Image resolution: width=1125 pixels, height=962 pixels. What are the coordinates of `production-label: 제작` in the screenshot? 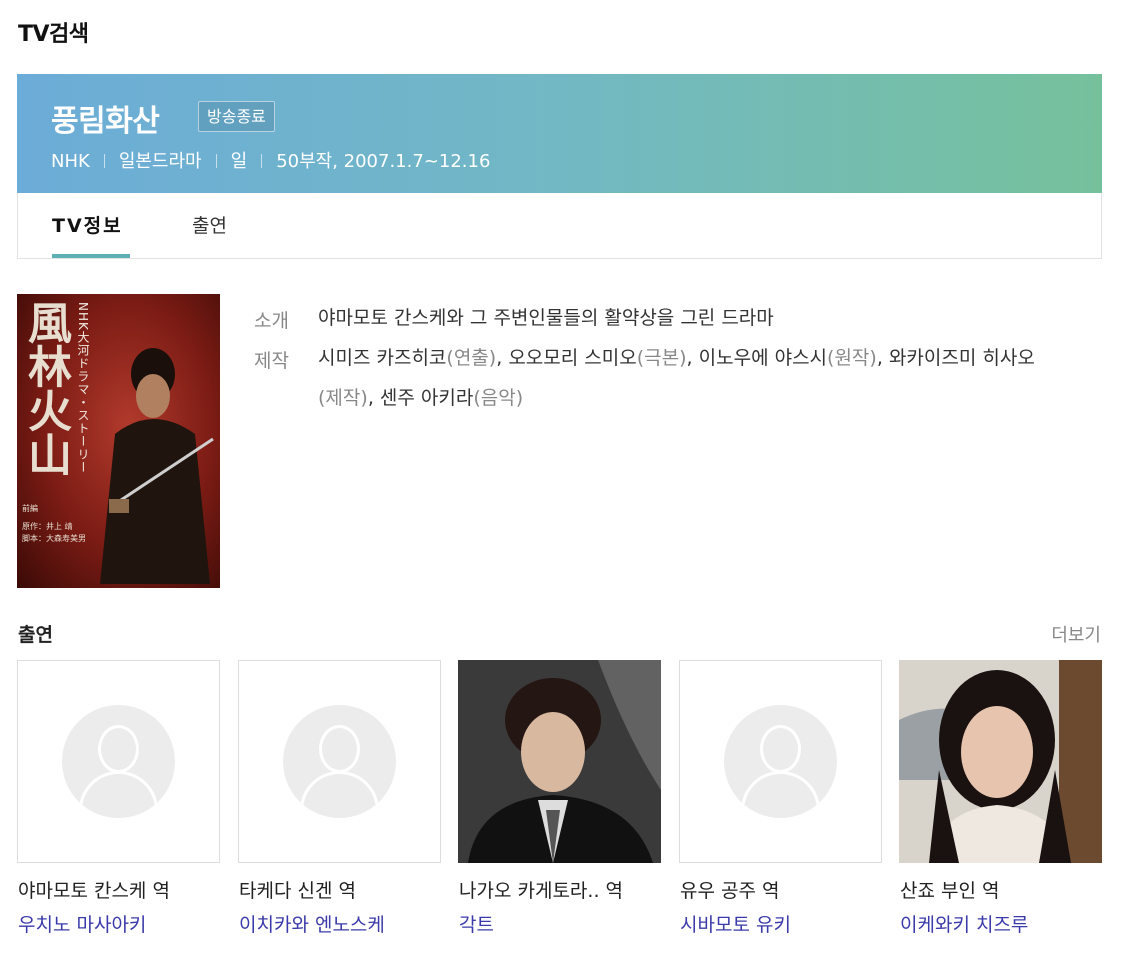 It's located at (271, 361).